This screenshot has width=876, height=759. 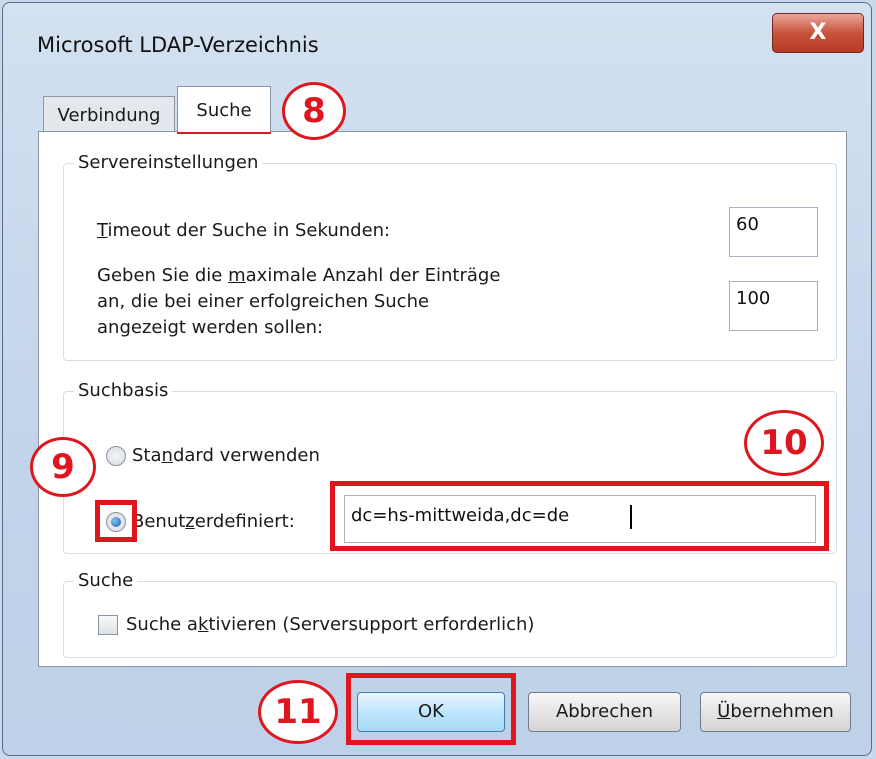 What do you see at coordinates (224, 109) in the screenshot?
I see `tab-suche: Suche` at bounding box center [224, 109].